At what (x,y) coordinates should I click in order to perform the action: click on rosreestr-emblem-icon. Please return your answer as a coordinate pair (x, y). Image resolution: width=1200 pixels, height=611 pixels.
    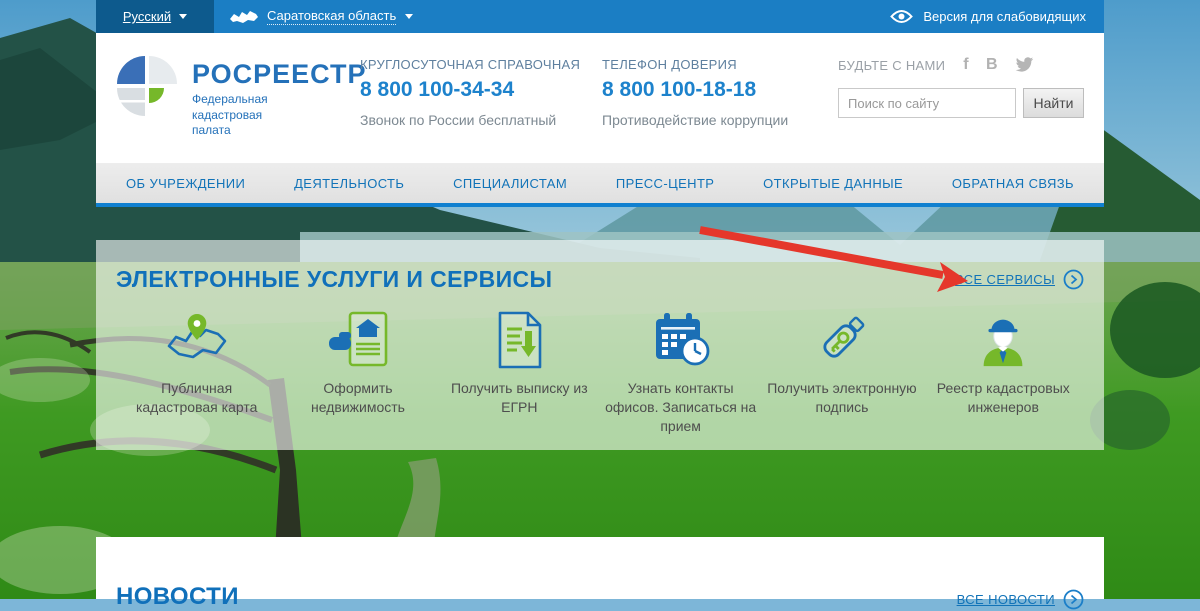
    Looking at the image, I should click on (147, 86).